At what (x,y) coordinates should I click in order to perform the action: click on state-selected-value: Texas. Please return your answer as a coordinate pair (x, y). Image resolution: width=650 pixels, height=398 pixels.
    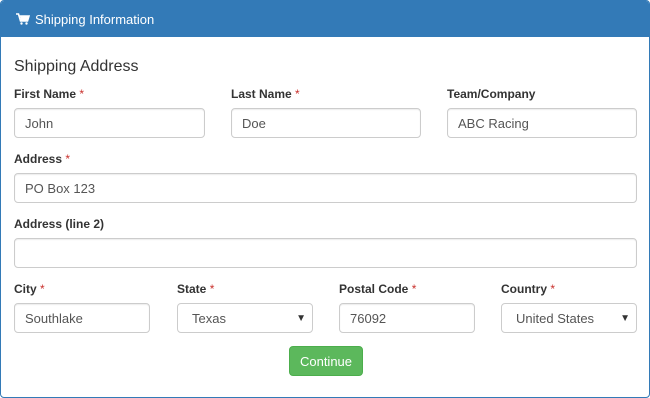
    Looking at the image, I should click on (209, 318).